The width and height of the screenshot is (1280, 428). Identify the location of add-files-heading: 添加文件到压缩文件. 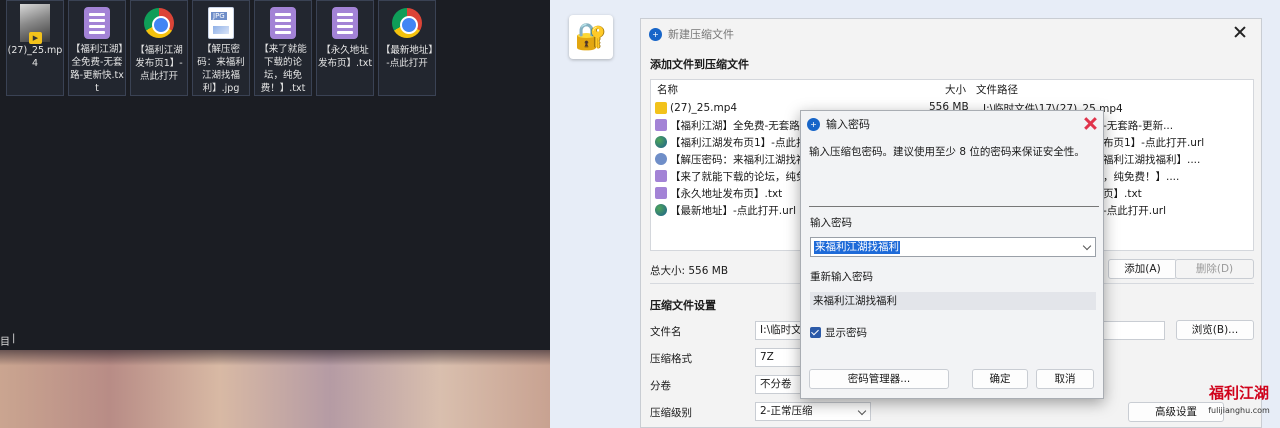
(699, 64).